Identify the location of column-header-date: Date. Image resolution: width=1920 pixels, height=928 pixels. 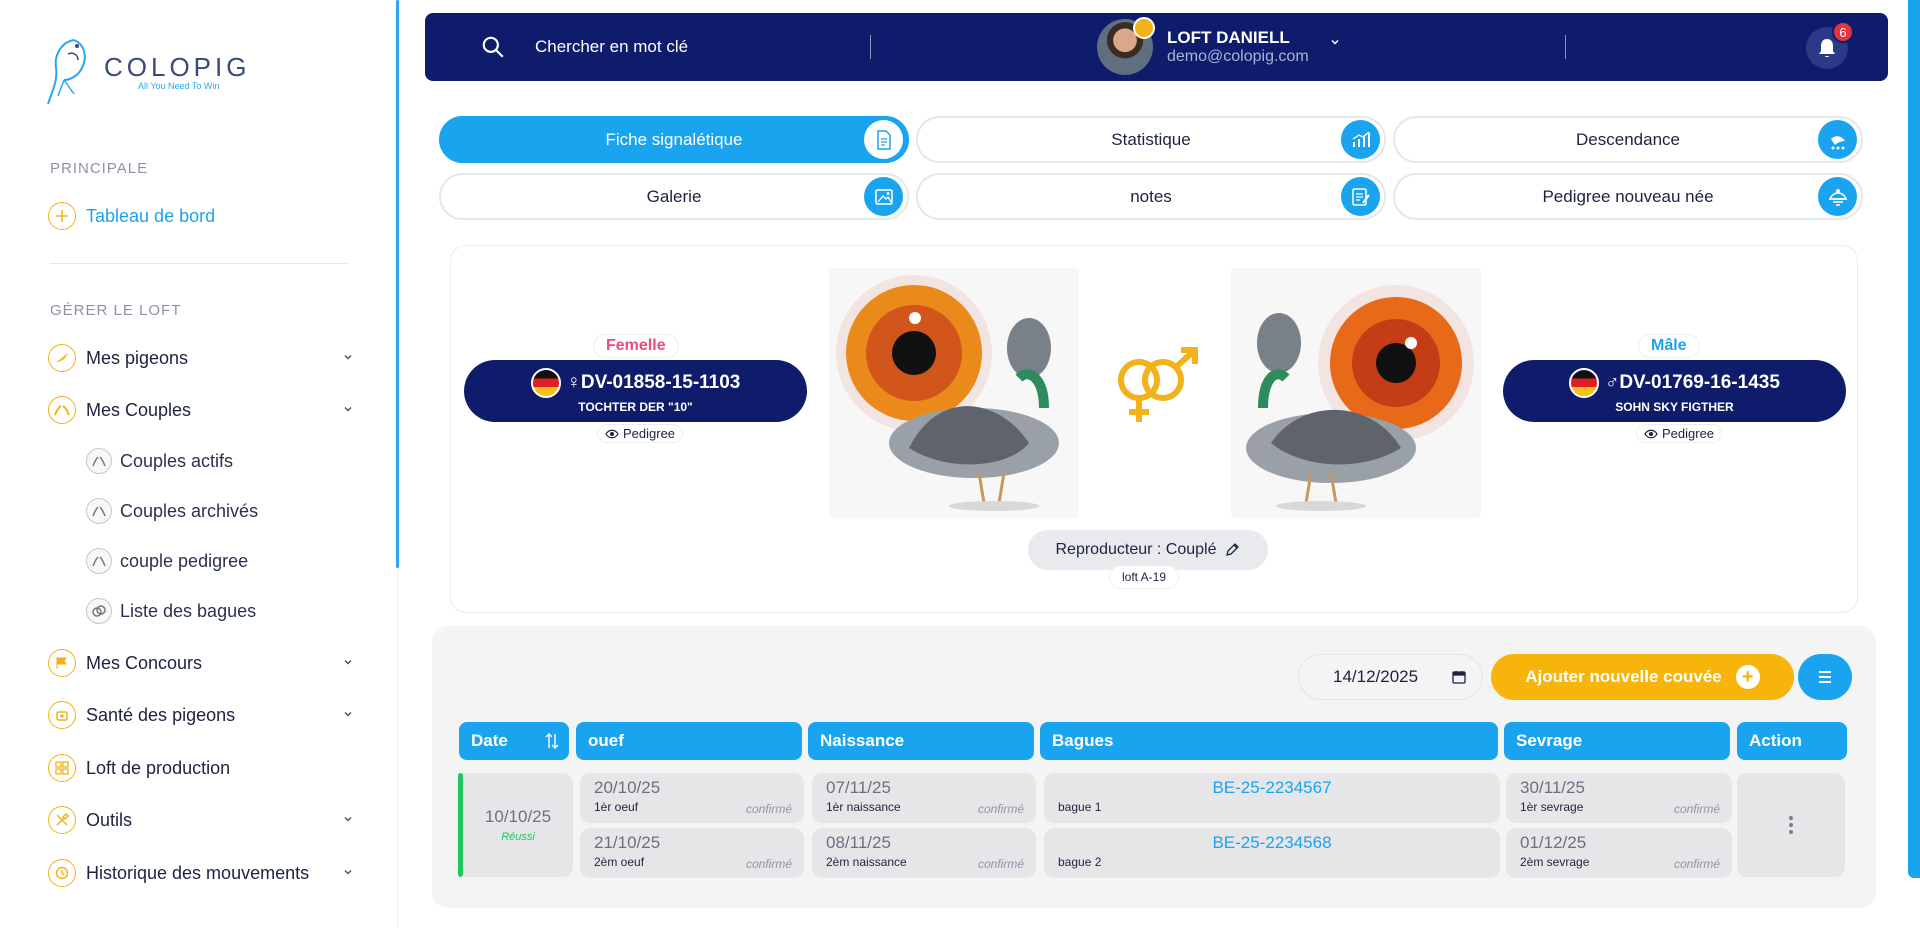
(514, 741).